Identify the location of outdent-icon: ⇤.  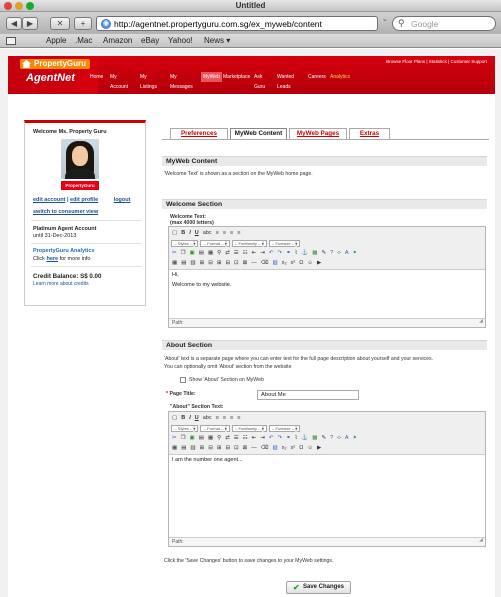
(254, 438).